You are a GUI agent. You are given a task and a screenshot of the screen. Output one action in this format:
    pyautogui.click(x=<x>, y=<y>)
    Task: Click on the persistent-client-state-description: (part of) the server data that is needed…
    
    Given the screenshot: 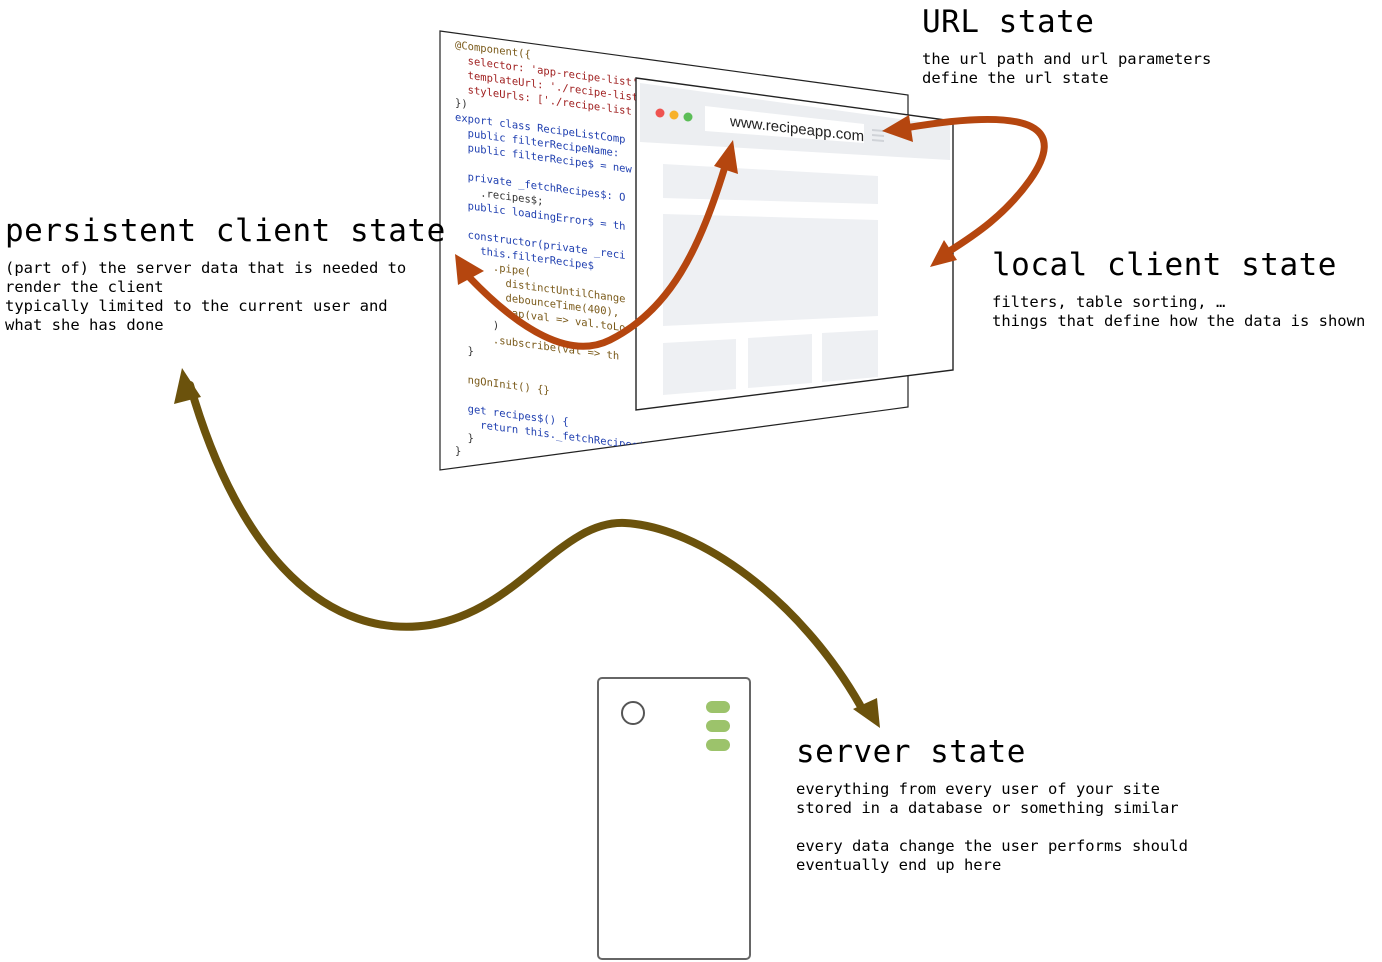 What is the action you would take?
    pyautogui.click(x=206, y=296)
    